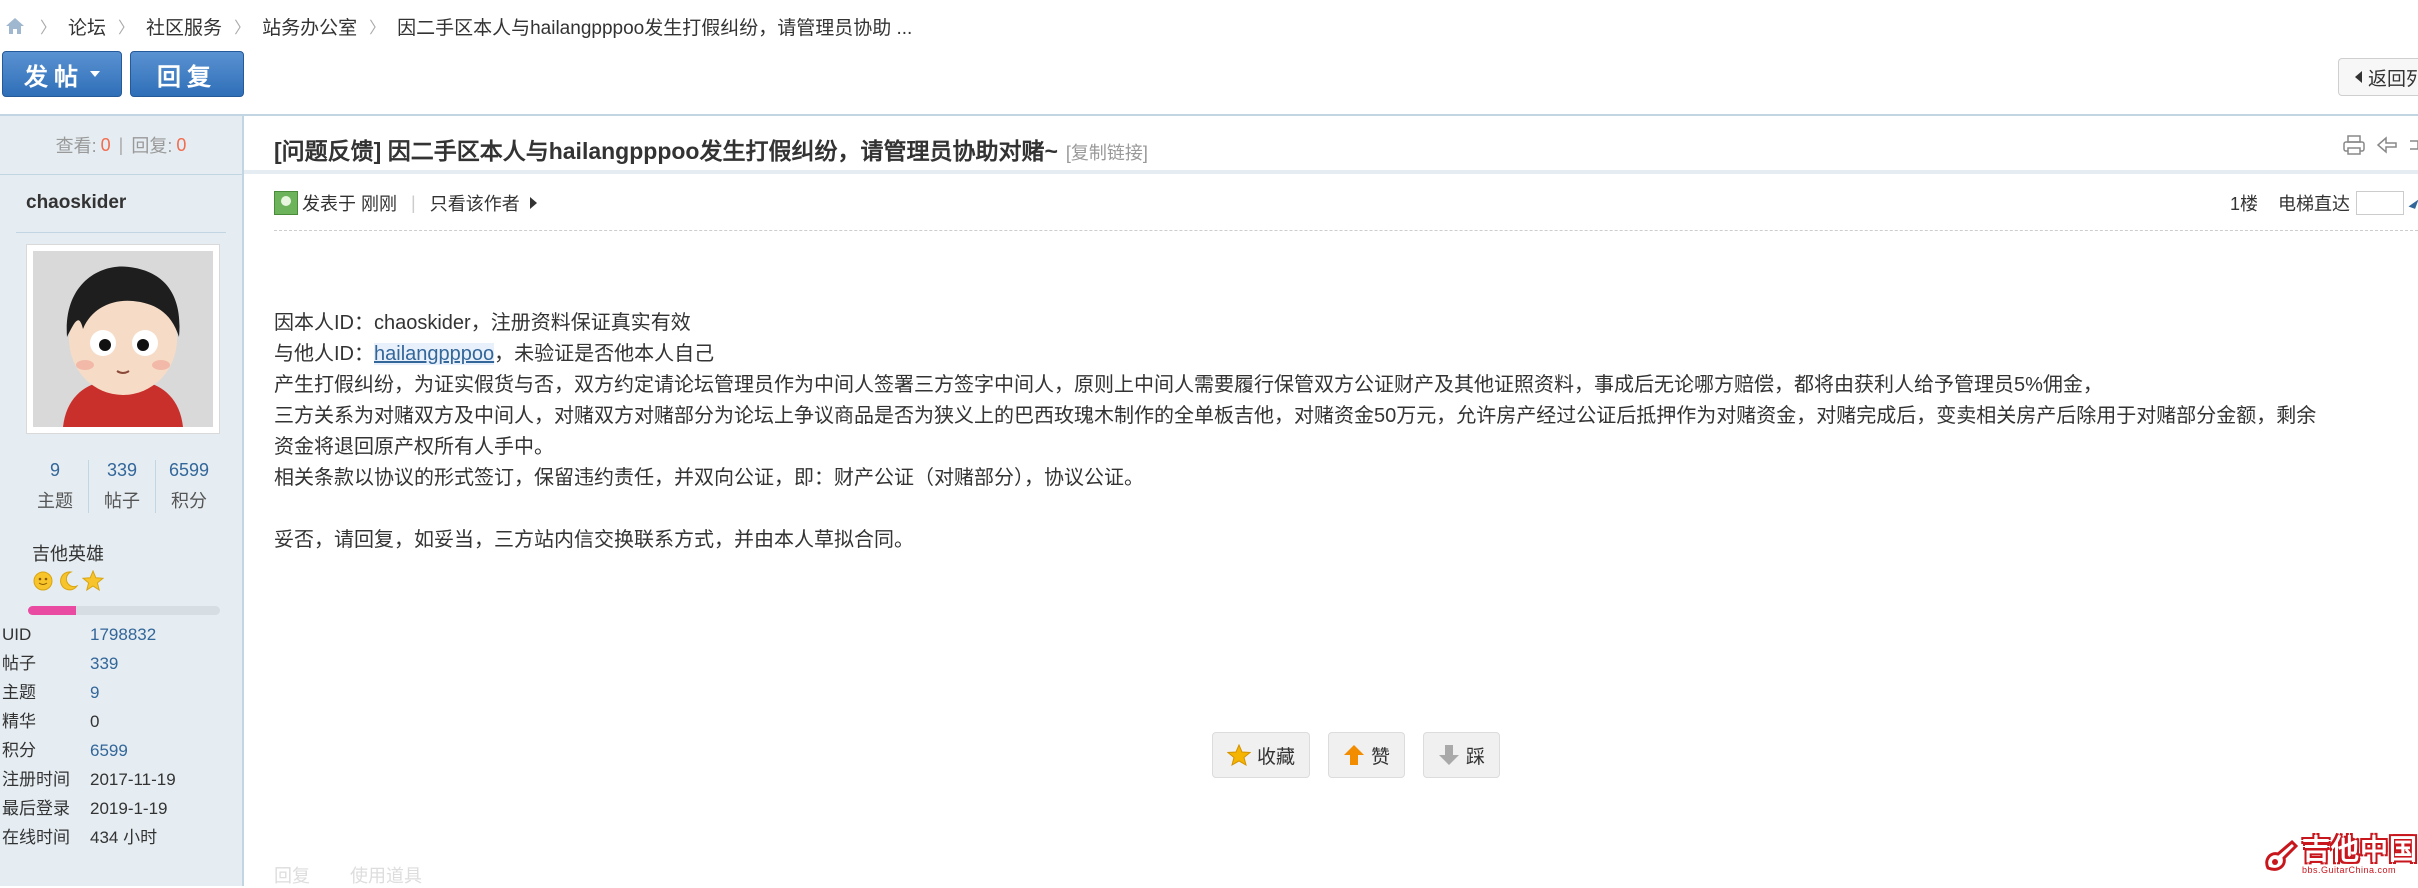  I want to click on faded-post-footer: 回复 使用道具, so click(348, 875).